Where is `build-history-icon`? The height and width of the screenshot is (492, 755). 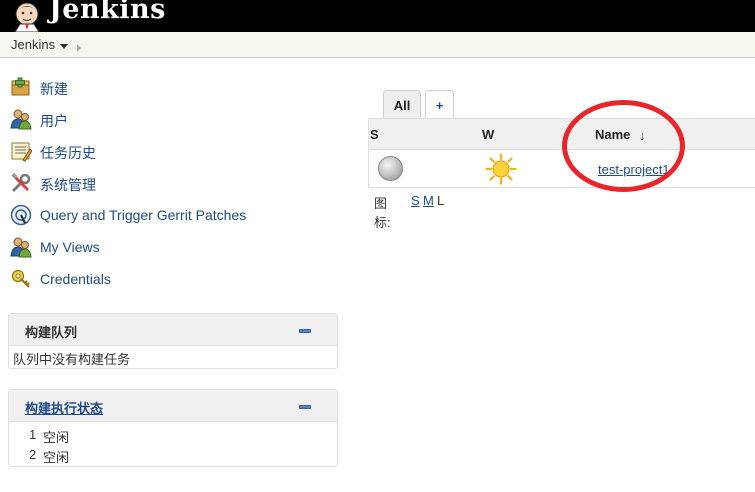
build-history-icon is located at coordinates (21, 152).